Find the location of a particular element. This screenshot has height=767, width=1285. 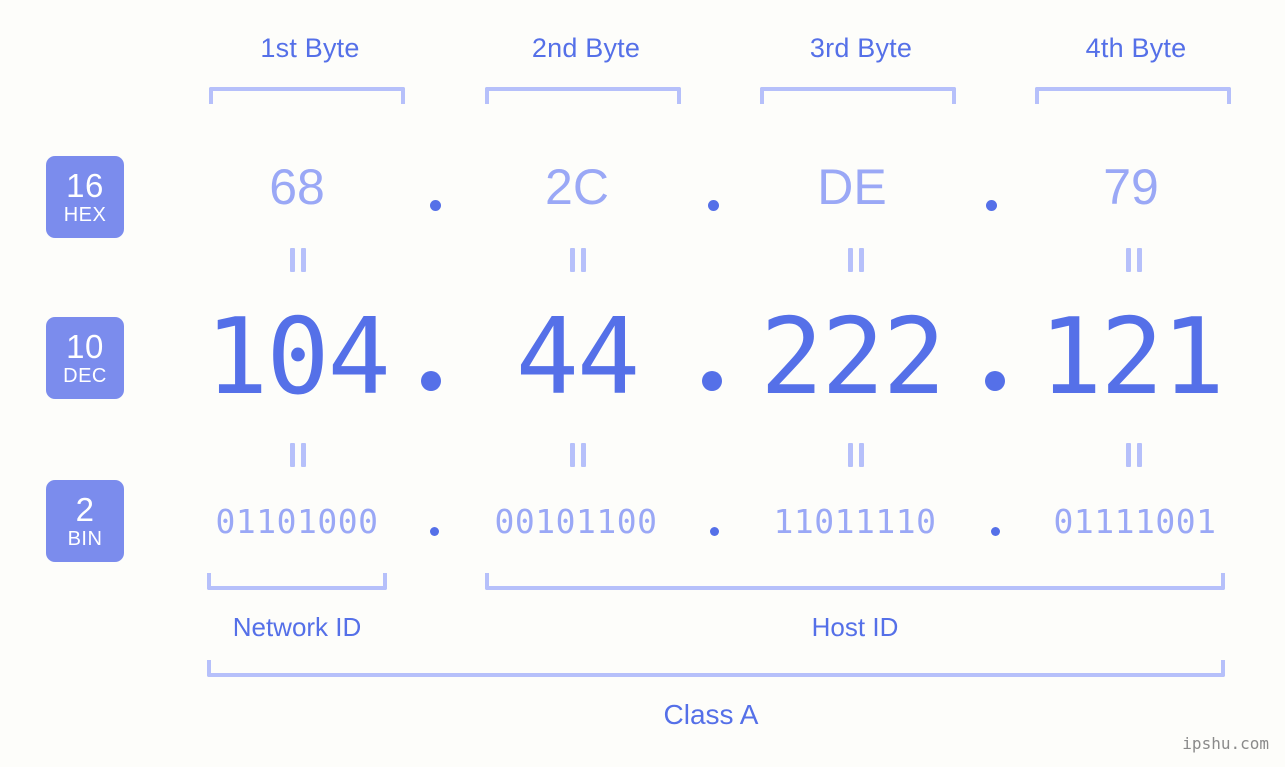

dec-byte-3: 222 is located at coordinates (853, 357).